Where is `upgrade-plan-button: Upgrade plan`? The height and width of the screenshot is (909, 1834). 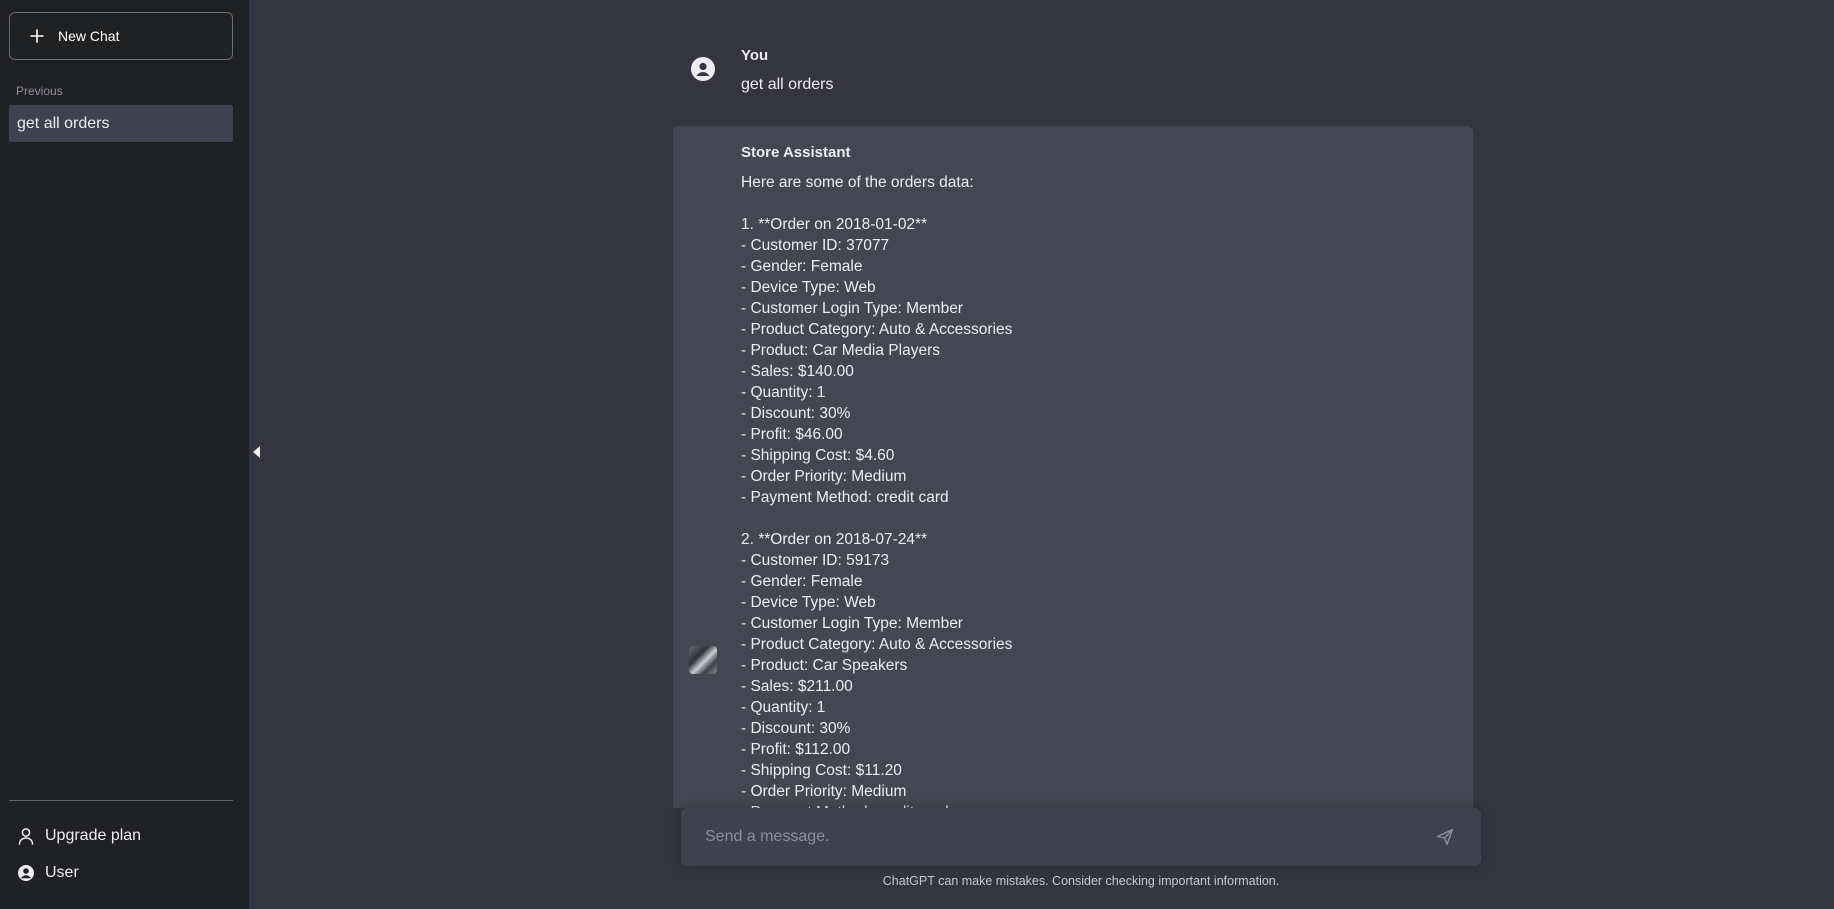
upgrade-plan-button: Upgrade plan is located at coordinates (124, 836).